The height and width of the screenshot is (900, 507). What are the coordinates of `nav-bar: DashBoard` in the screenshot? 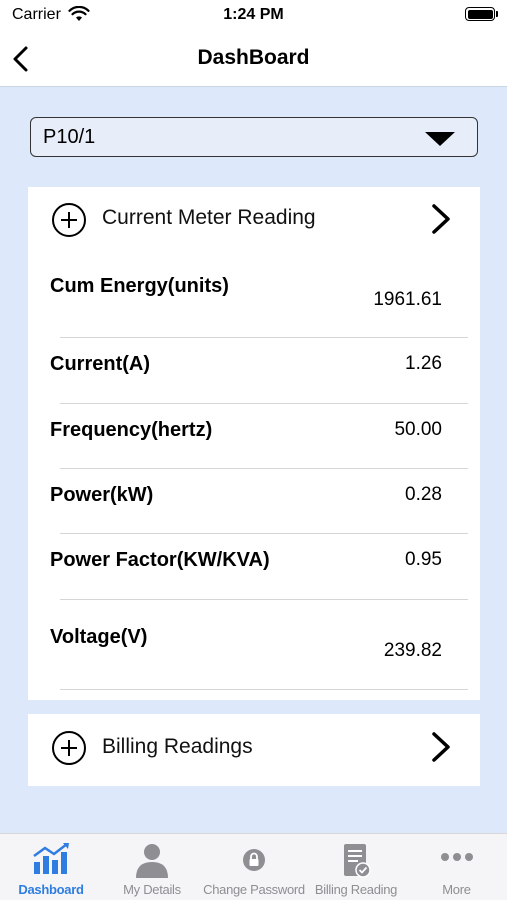 It's located at (253, 58).